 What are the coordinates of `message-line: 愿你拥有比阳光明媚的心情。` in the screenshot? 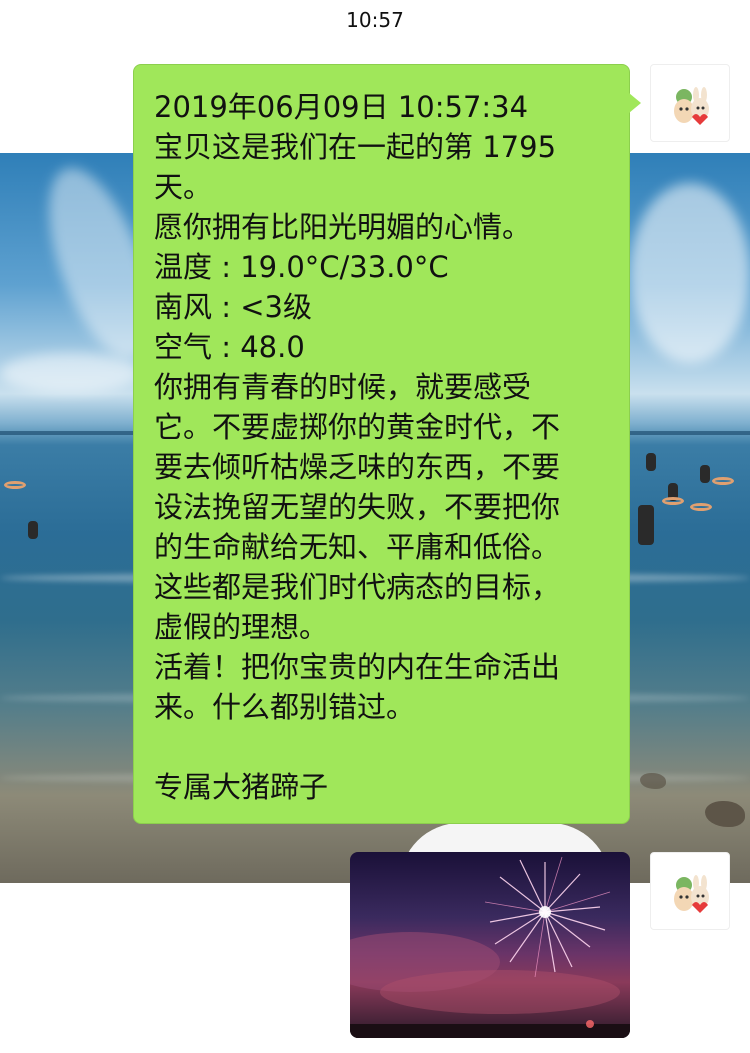 It's located at (343, 227).